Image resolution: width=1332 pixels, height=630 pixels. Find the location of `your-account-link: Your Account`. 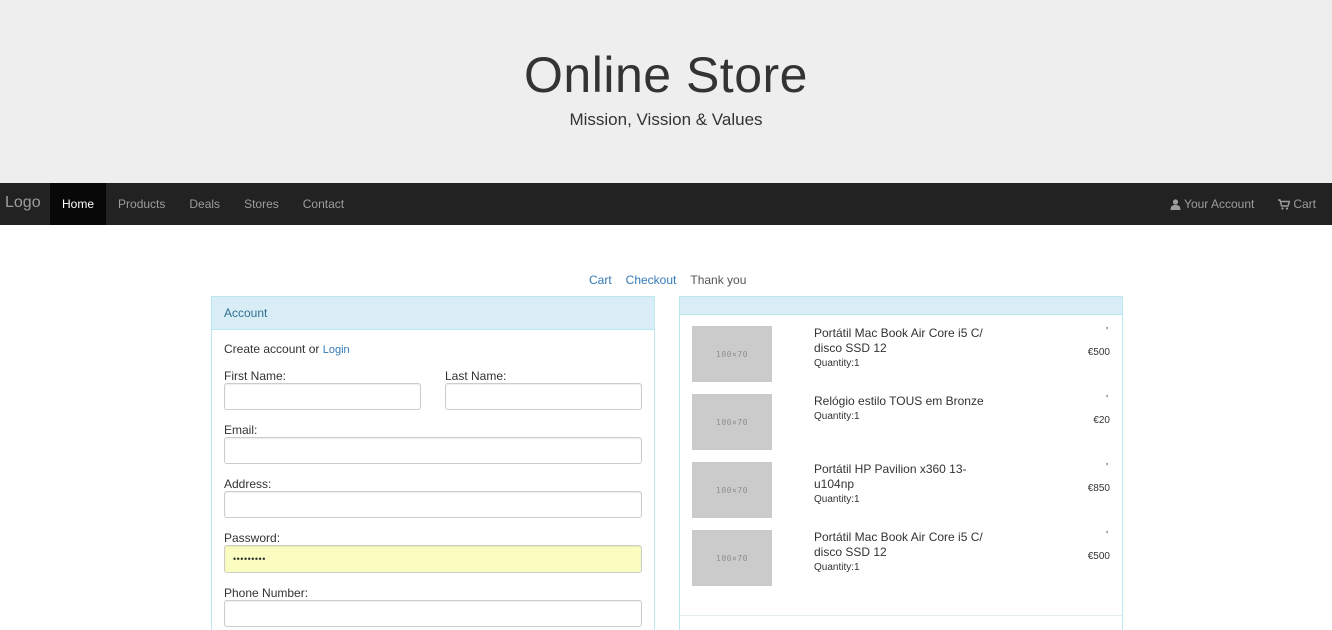

your-account-link: Your Account is located at coordinates (1212, 204).